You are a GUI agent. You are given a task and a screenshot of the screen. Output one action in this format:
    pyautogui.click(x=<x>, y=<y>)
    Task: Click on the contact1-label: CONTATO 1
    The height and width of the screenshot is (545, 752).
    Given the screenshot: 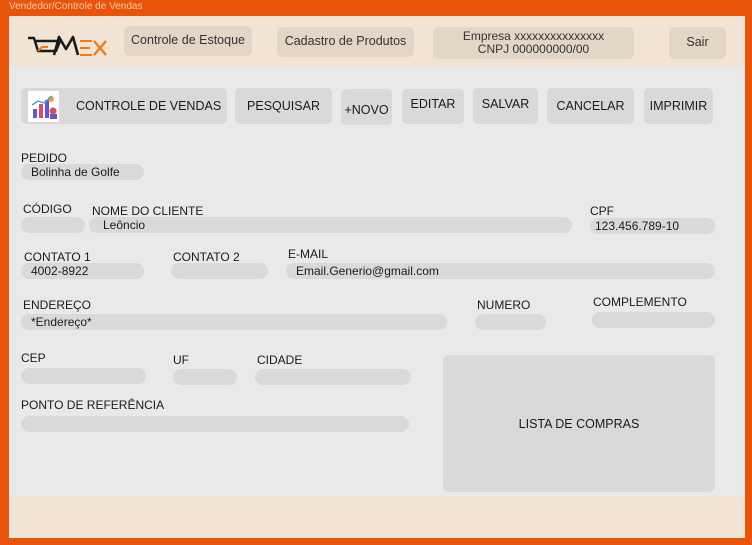 What is the action you would take?
    pyautogui.click(x=57, y=257)
    